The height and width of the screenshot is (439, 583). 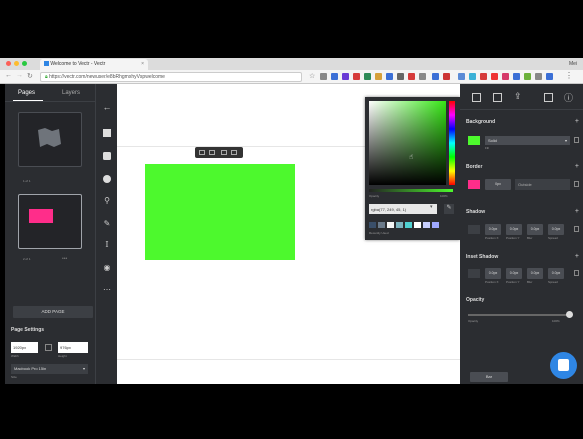 I want to click on saturation-area: ☝︎, so click(x=407, y=143).